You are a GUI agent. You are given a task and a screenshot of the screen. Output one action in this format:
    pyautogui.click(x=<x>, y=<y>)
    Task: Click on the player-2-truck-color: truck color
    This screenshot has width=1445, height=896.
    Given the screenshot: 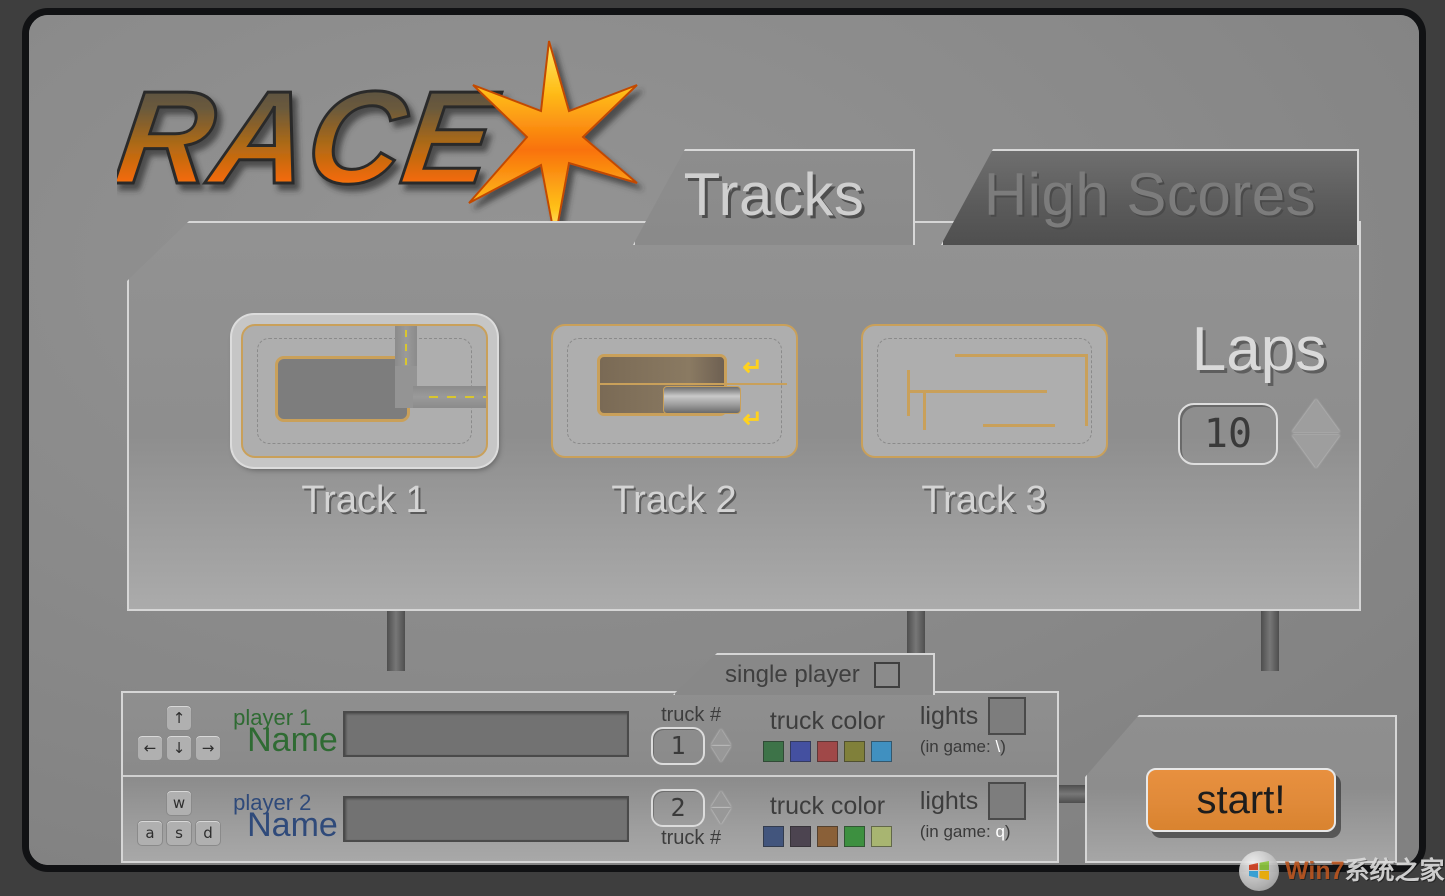 What is the action you would take?
    pyautogui.click(x=827, y=819)
    